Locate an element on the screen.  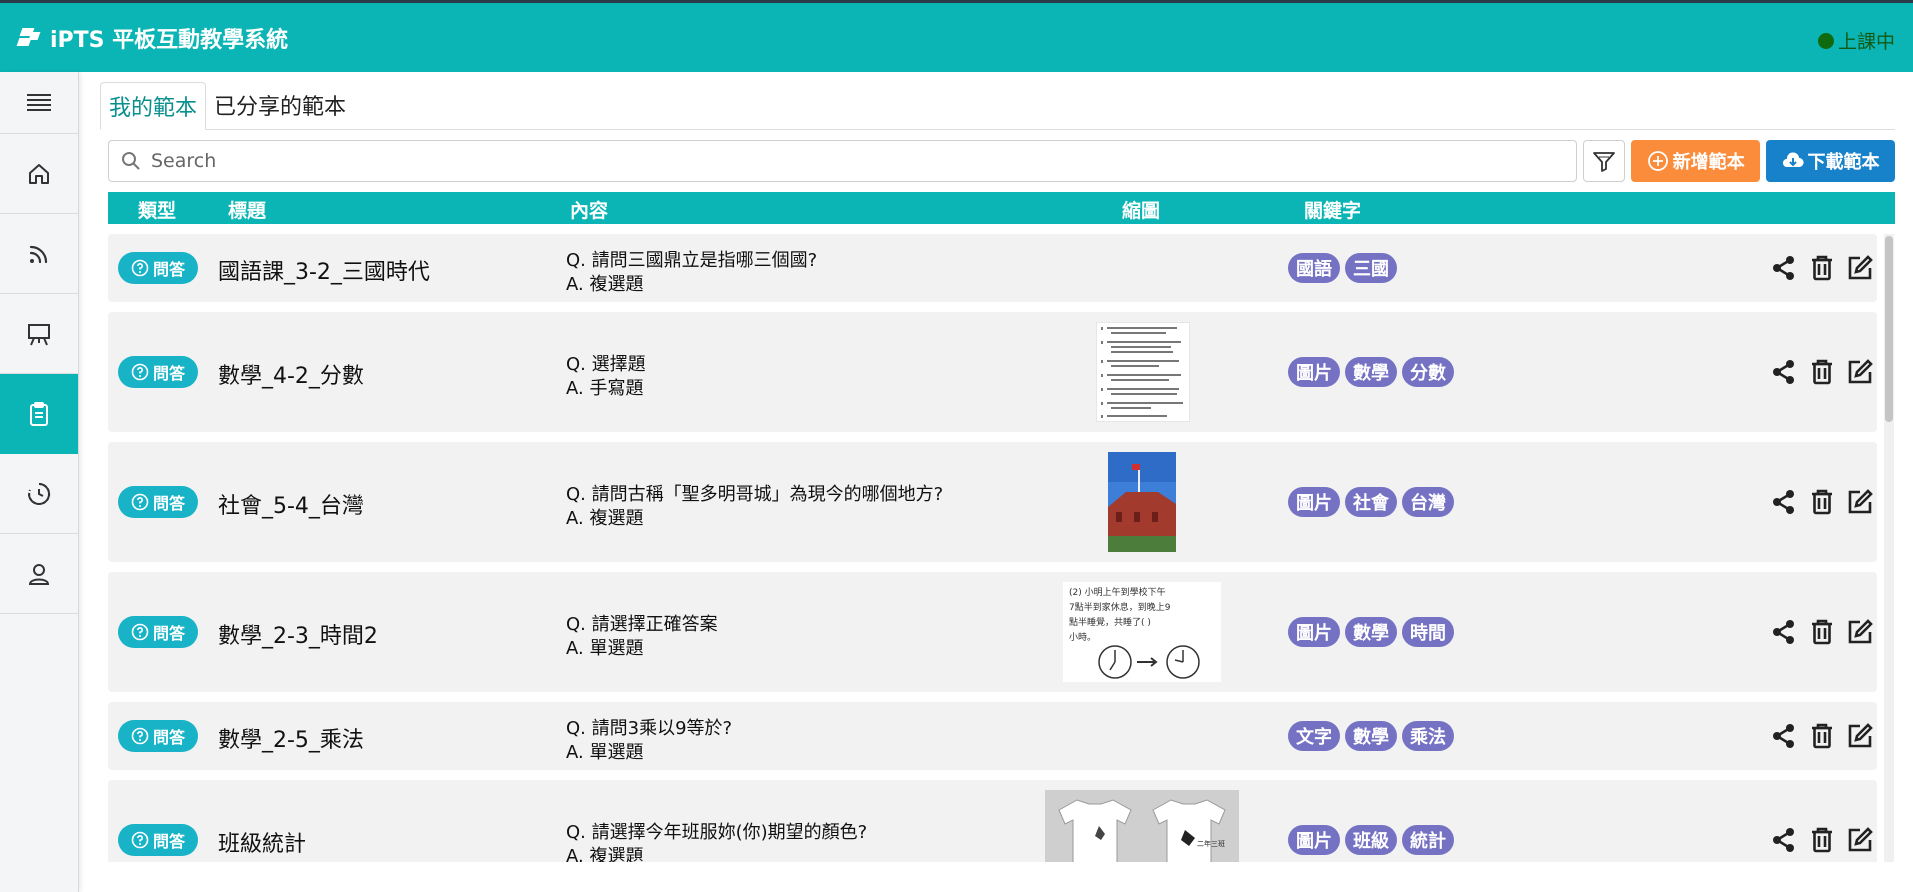
filter-button is located at coordinates (1604, 161).